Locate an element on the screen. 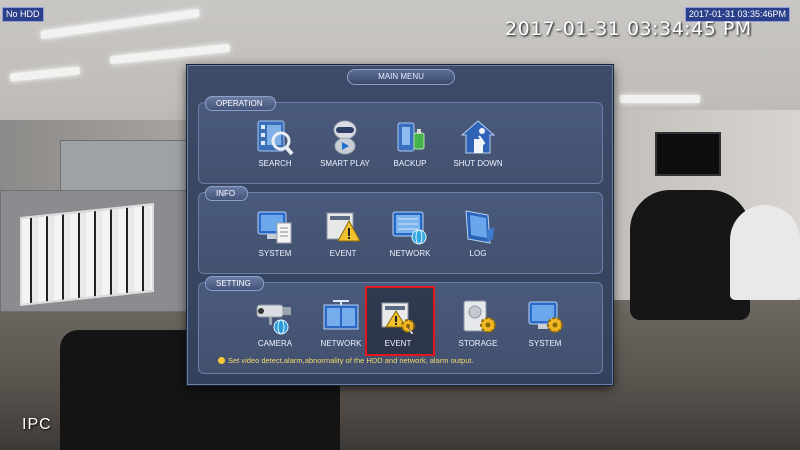  menu-item-backup: BACKUP is located at coordinates (410, 150).